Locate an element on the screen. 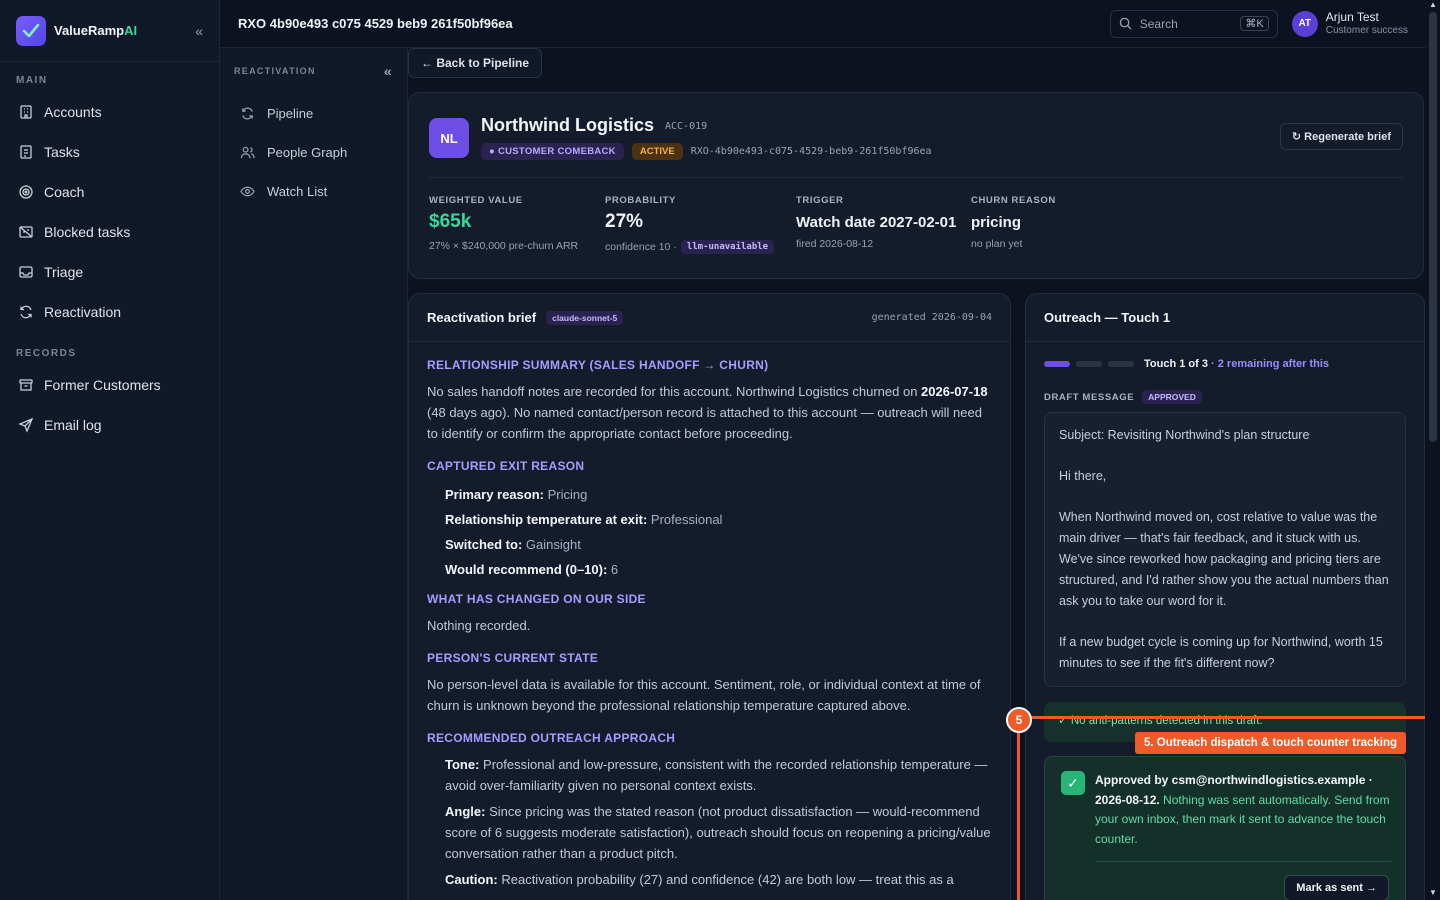  sidebar-item-accounts: Accounts is located at coordinates (109, 112).